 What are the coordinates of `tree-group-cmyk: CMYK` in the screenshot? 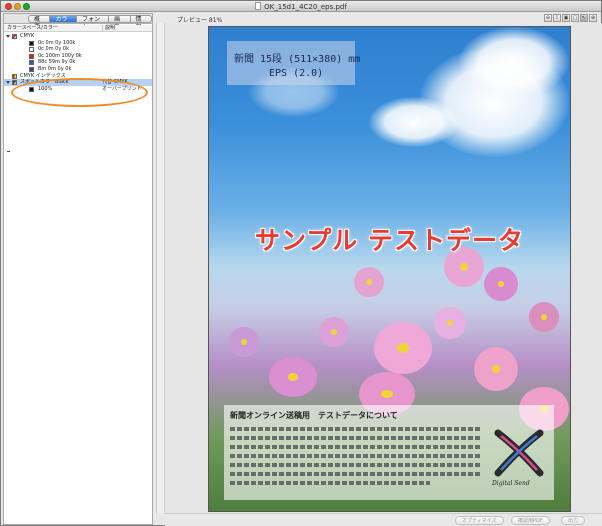 It's located at (78, 36).